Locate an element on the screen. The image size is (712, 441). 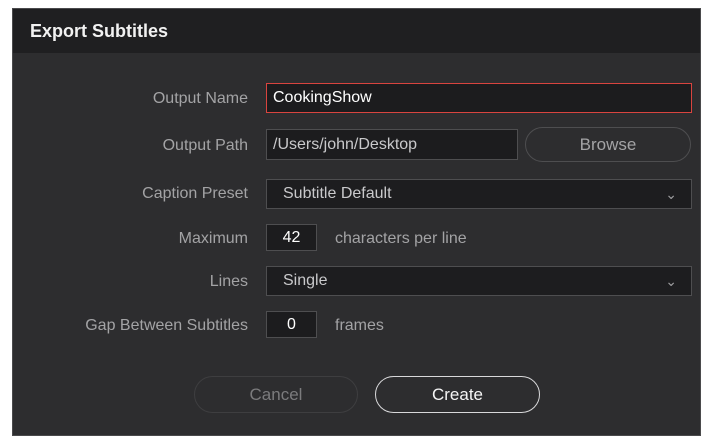
lines-label: Lines is located at coordinates (228, 281).